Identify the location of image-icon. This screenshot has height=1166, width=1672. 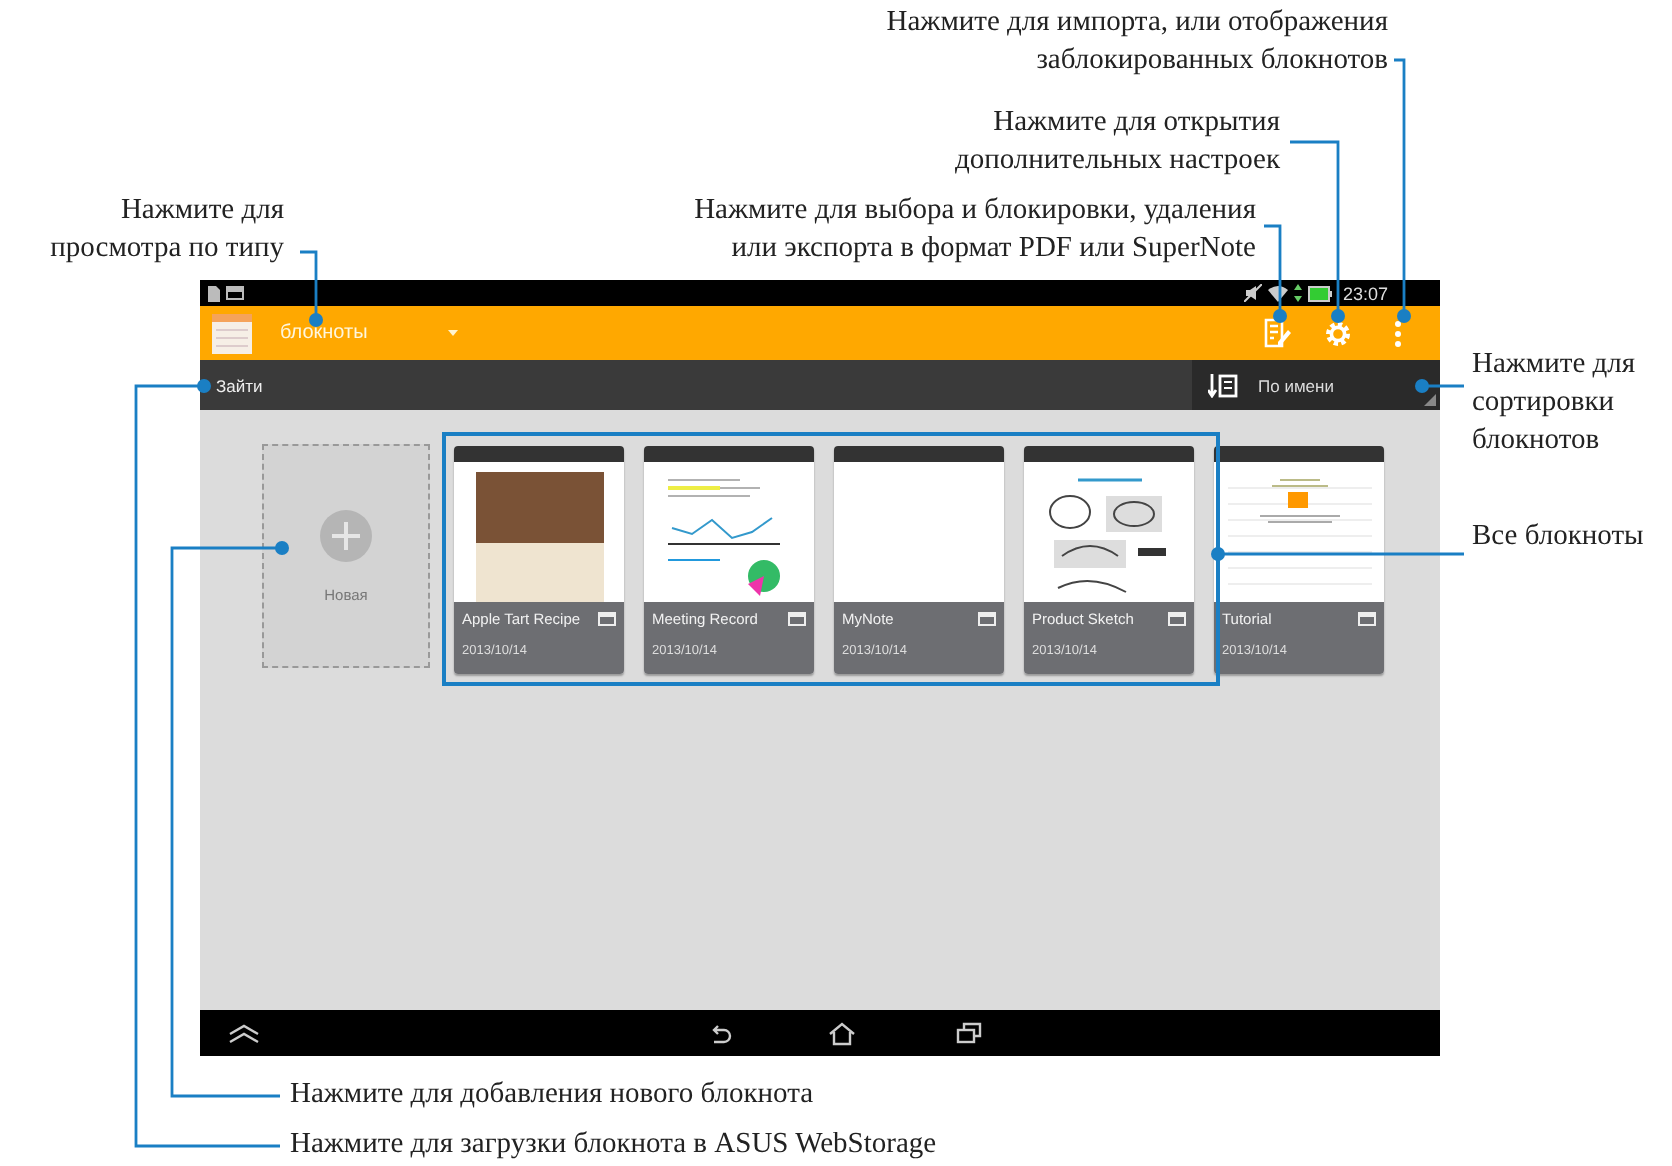
(235, 293).